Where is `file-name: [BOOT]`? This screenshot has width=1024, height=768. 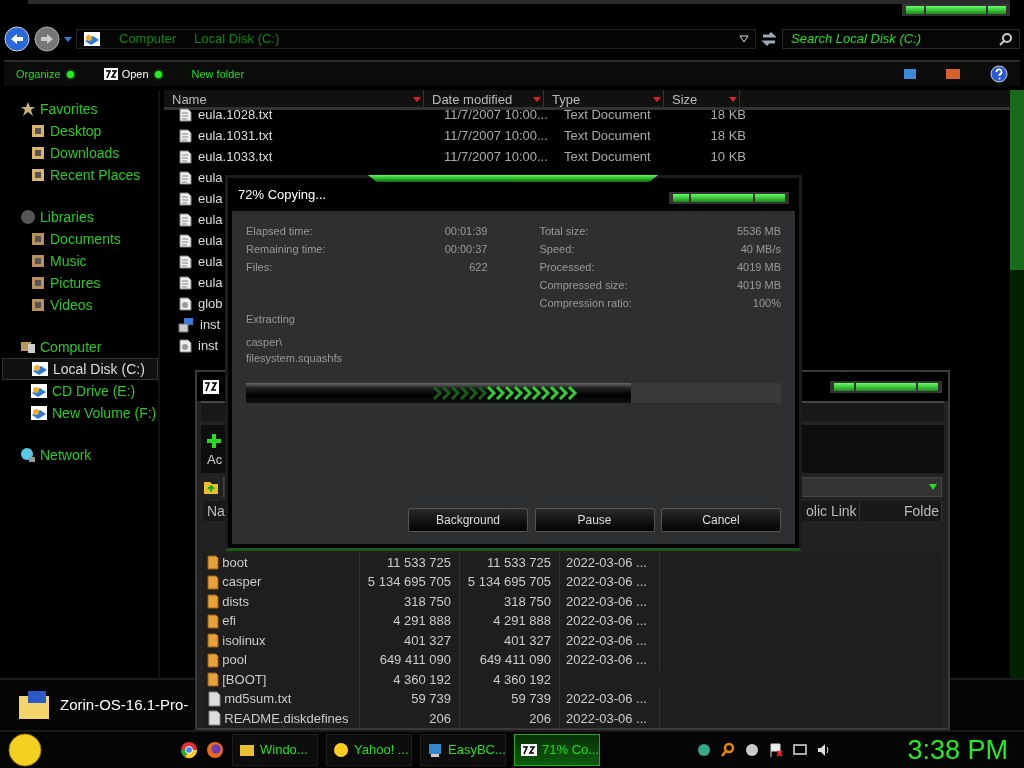 file-name: [BOOT] is located at coordinates (244, 679).